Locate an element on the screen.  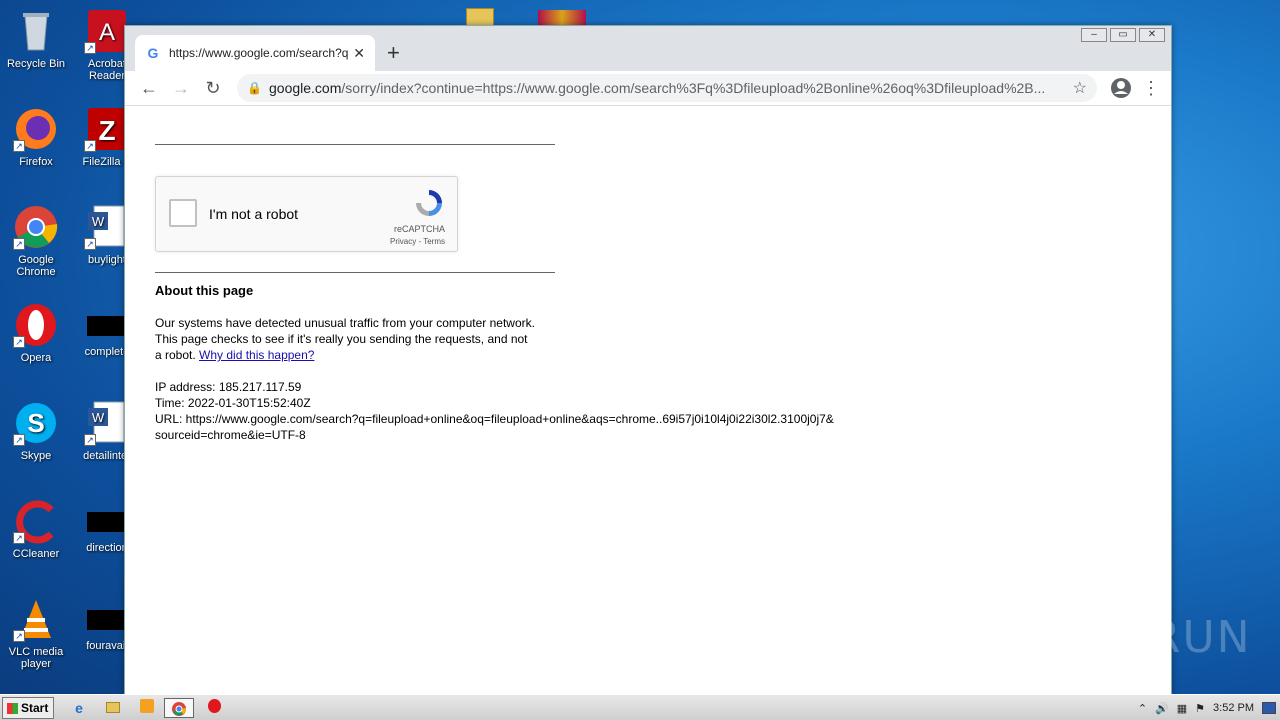
reload-icon: ↻ is located at coordinates (213, 88).